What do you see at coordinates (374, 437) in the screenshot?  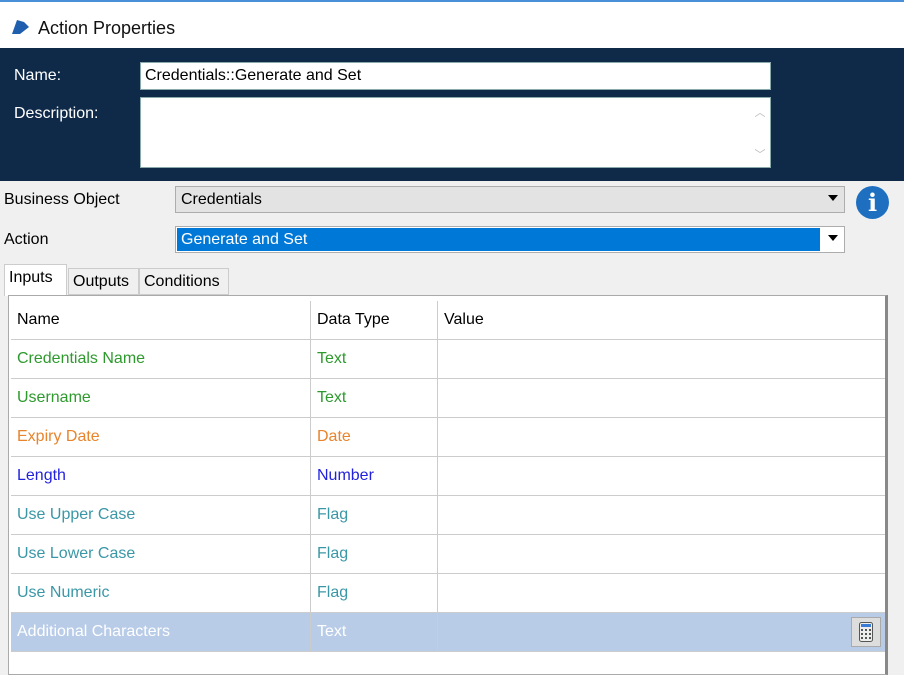 I see `param-type: Date` at bounding box center [374, 437].